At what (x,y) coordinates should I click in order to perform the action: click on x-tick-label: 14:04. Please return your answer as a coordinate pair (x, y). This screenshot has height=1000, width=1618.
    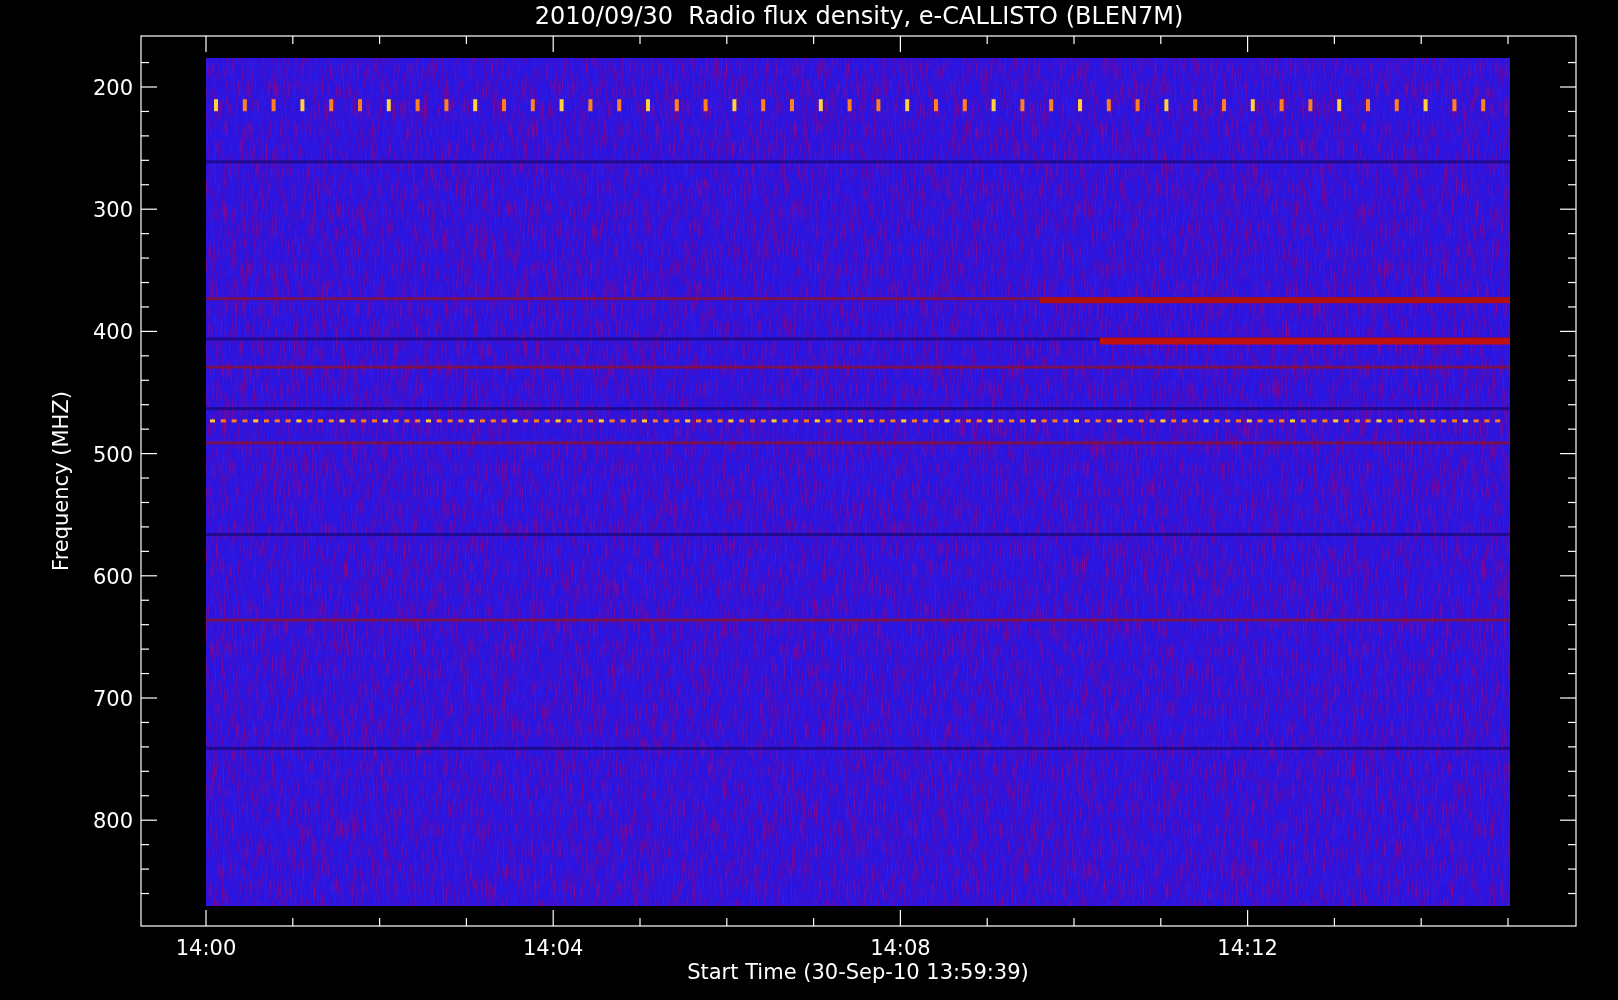
    Looking at the image, I should click on (553, 948).